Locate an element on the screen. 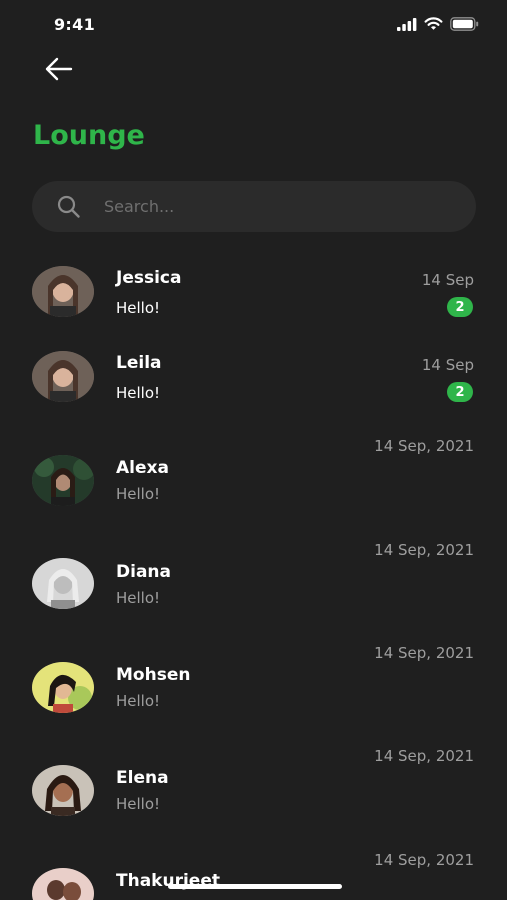 Image resolution: width=507 pixels, height=900 pixels. chat-name: Elena is located at coordinates (142, 778).